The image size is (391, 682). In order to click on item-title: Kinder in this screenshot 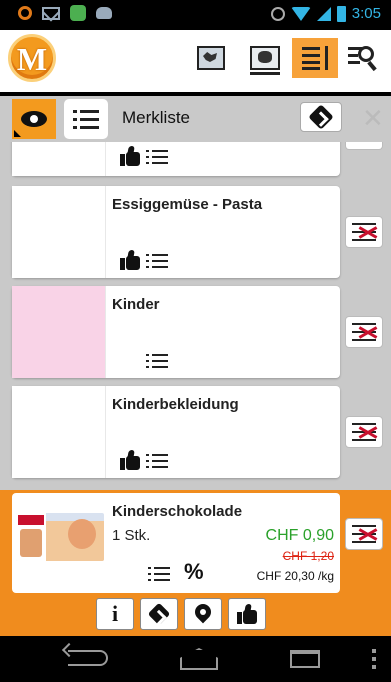, I will do `click(136, 304)`.